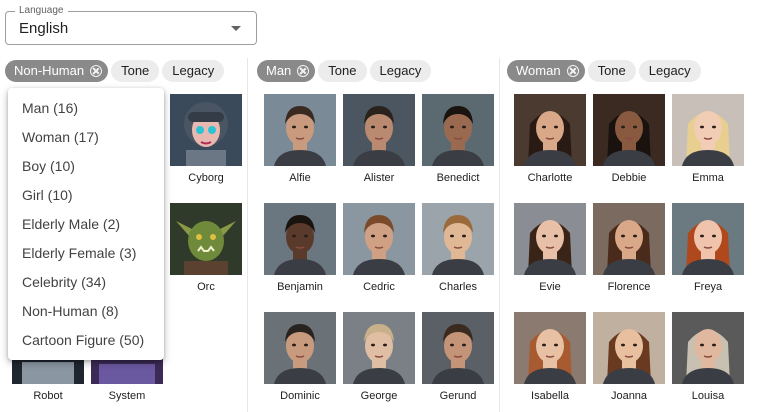  What do you see at coordinates (131, 25) in the screenshot?
I see `language-select: Language English` at bounding box center [131, 25].